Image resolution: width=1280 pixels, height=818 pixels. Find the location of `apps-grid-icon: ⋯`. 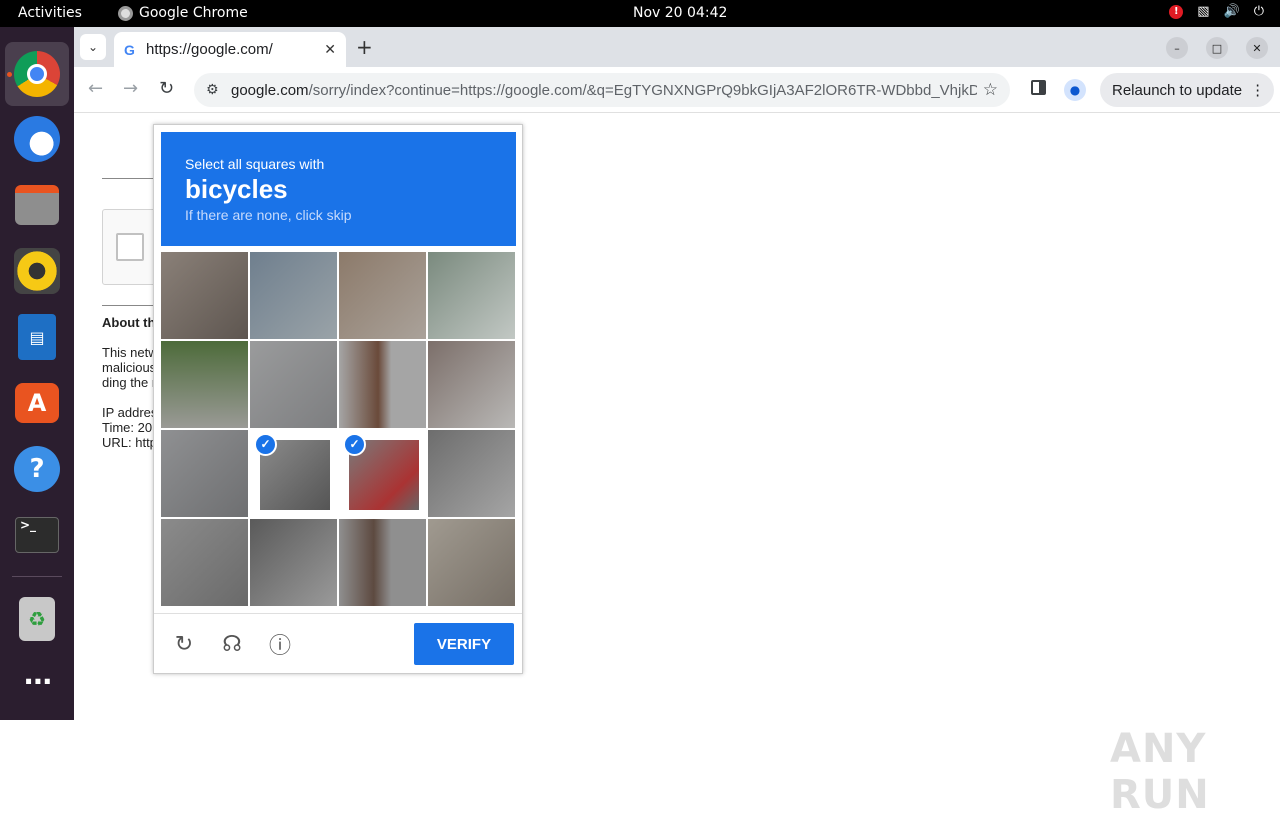

apps-grid-icon: ⋯ is located at coordinates (38, 681).